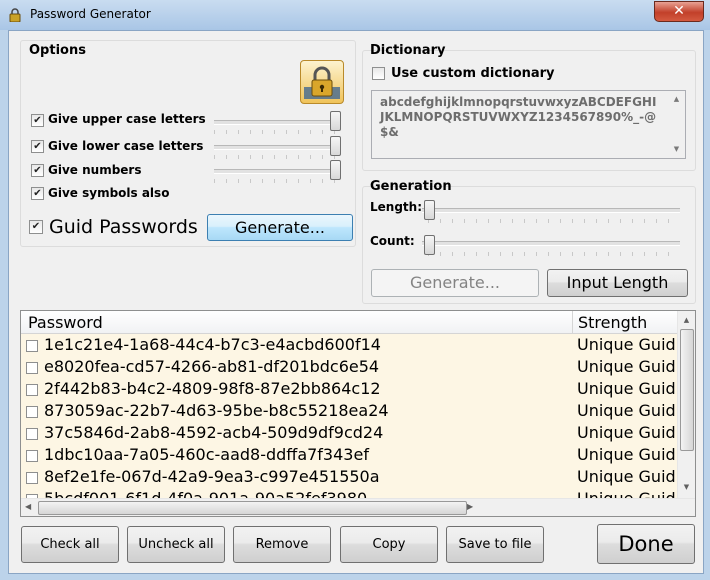  I want to click on lower-case-label: Give lower case letters, so click(126, 146).